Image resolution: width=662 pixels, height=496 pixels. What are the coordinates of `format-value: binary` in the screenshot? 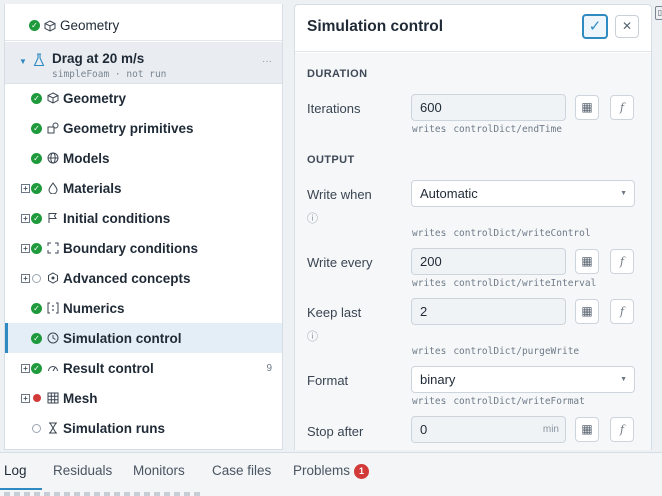 It's located at (438, 379).